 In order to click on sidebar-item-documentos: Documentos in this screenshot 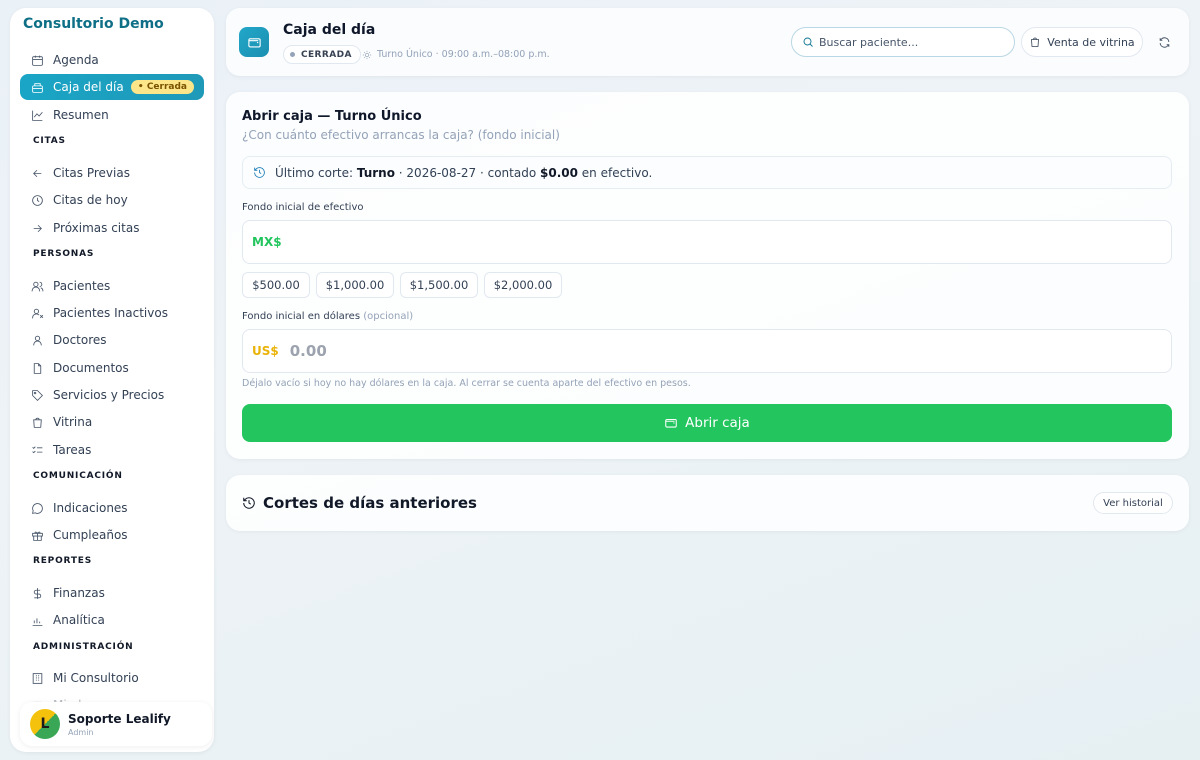, I will do `click(112, 368)`.